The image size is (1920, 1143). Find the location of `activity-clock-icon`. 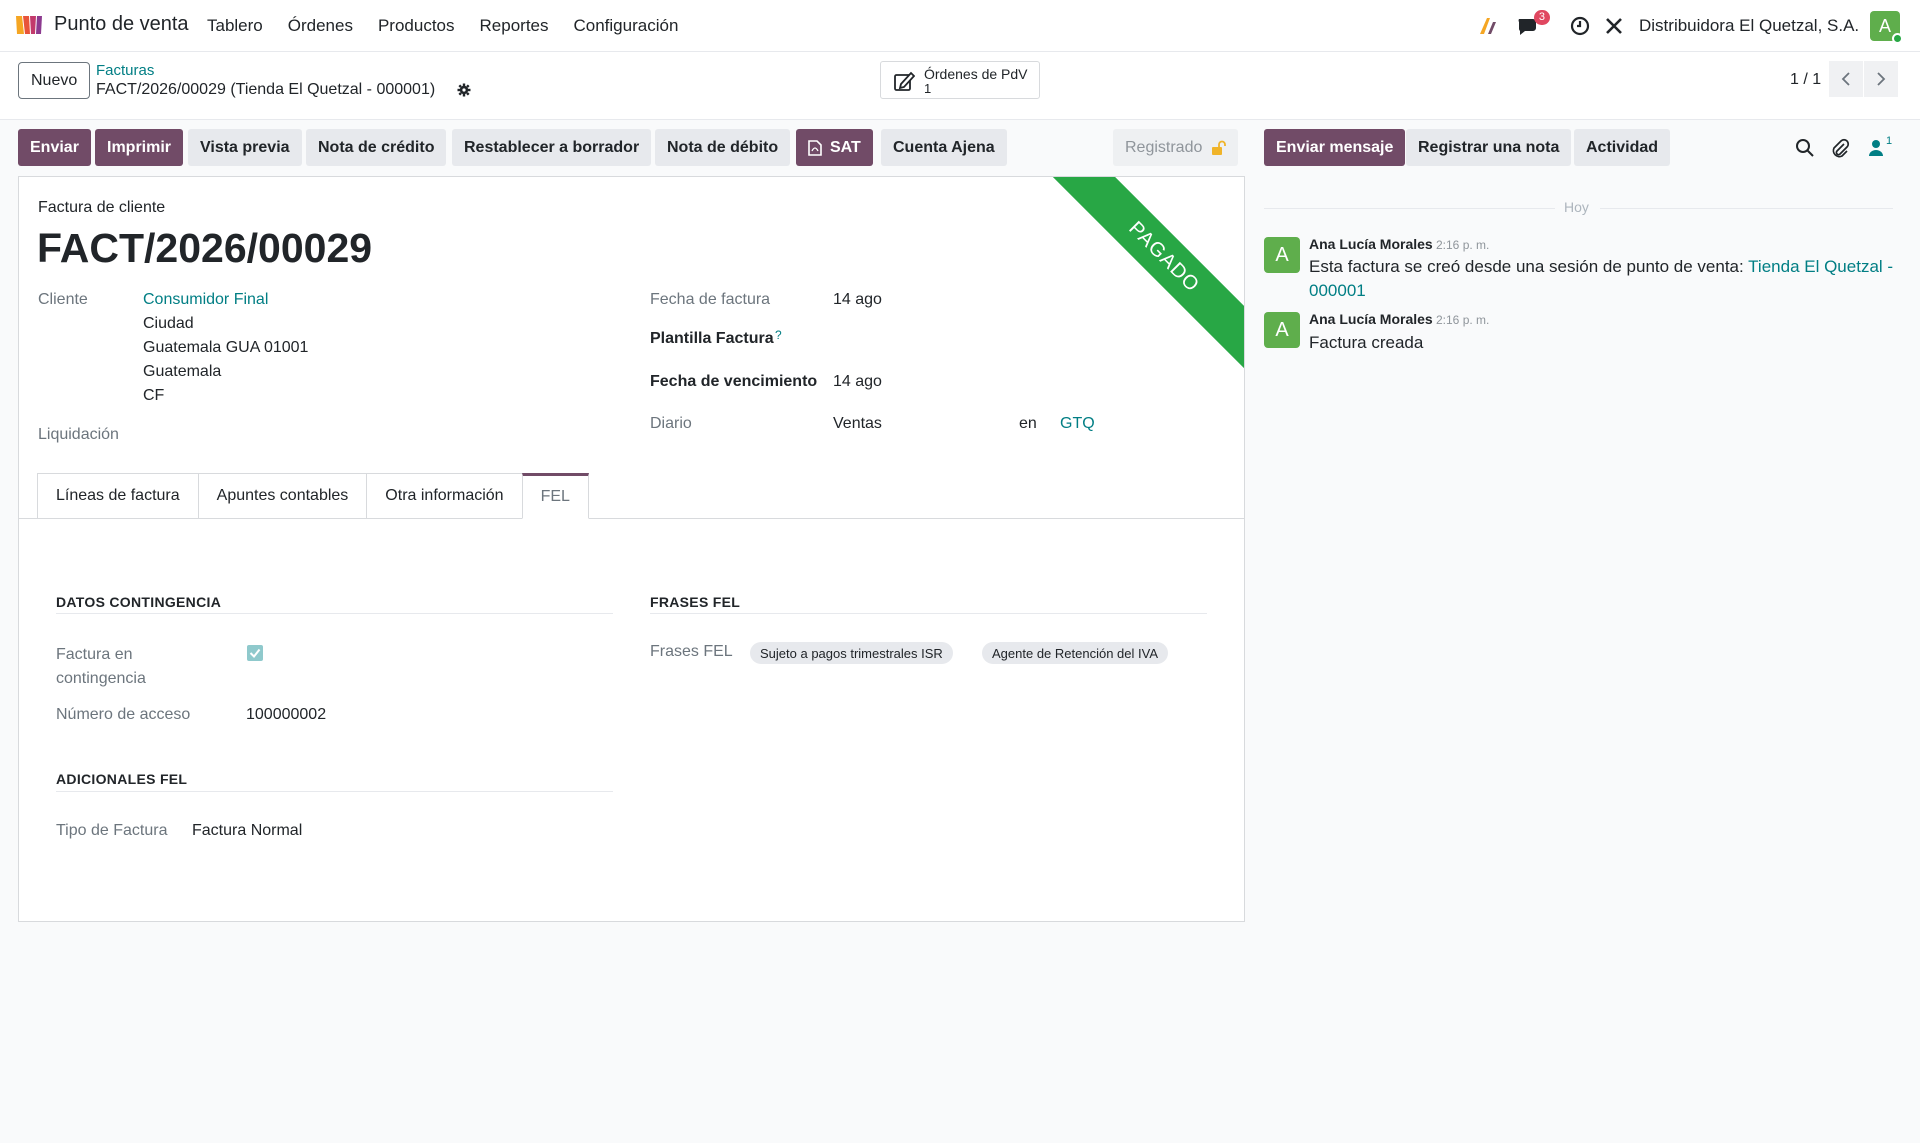

activity-clock-icon is located at coordinates (1580, 26).